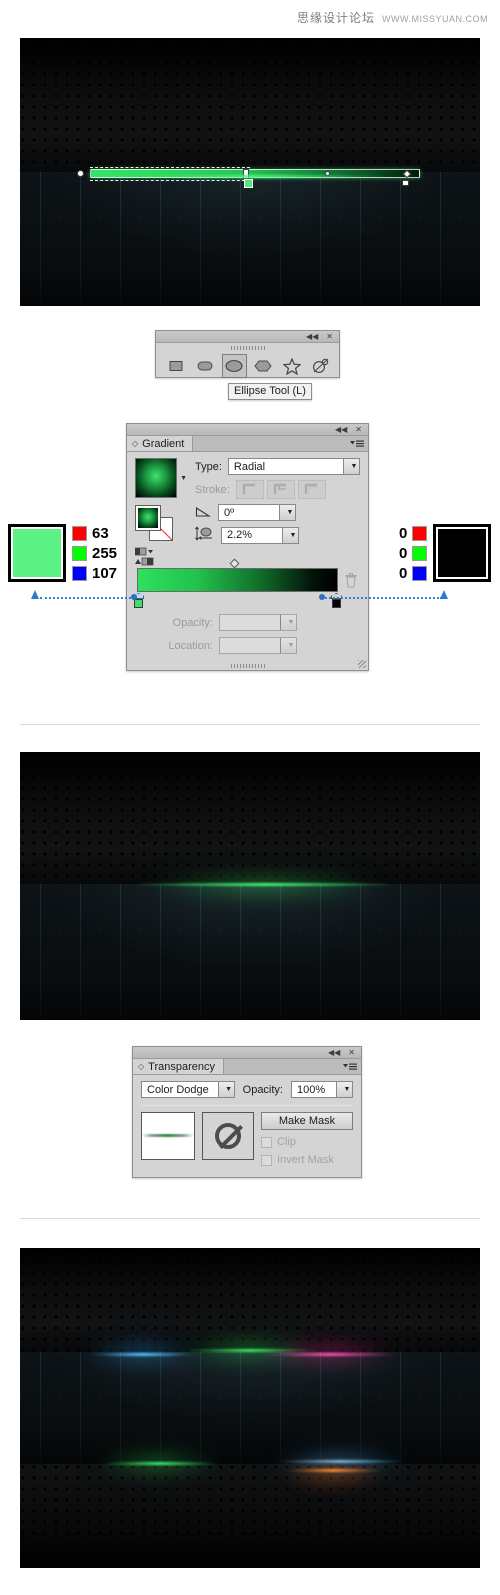  I want to click on opacity-input: 100% ▼, so click(322, 1089).